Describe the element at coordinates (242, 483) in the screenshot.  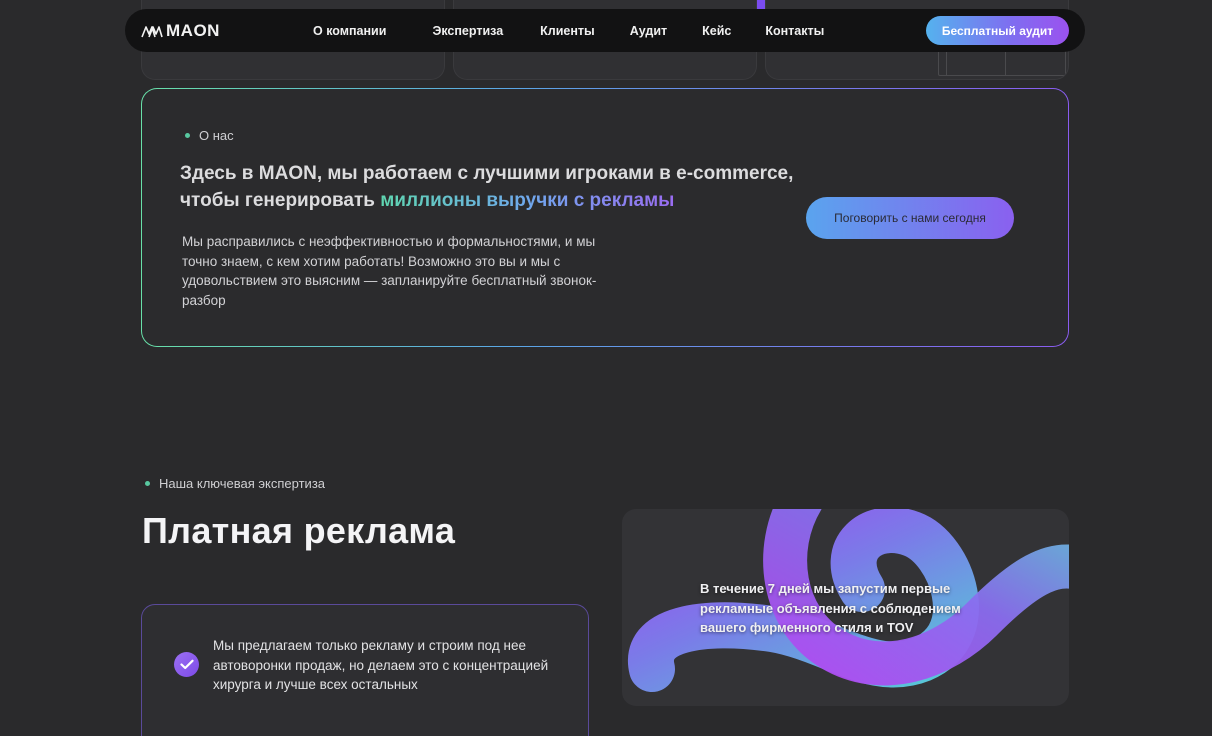
I see `expertise-label-text: Наша ключевая экспертиза` at that location.